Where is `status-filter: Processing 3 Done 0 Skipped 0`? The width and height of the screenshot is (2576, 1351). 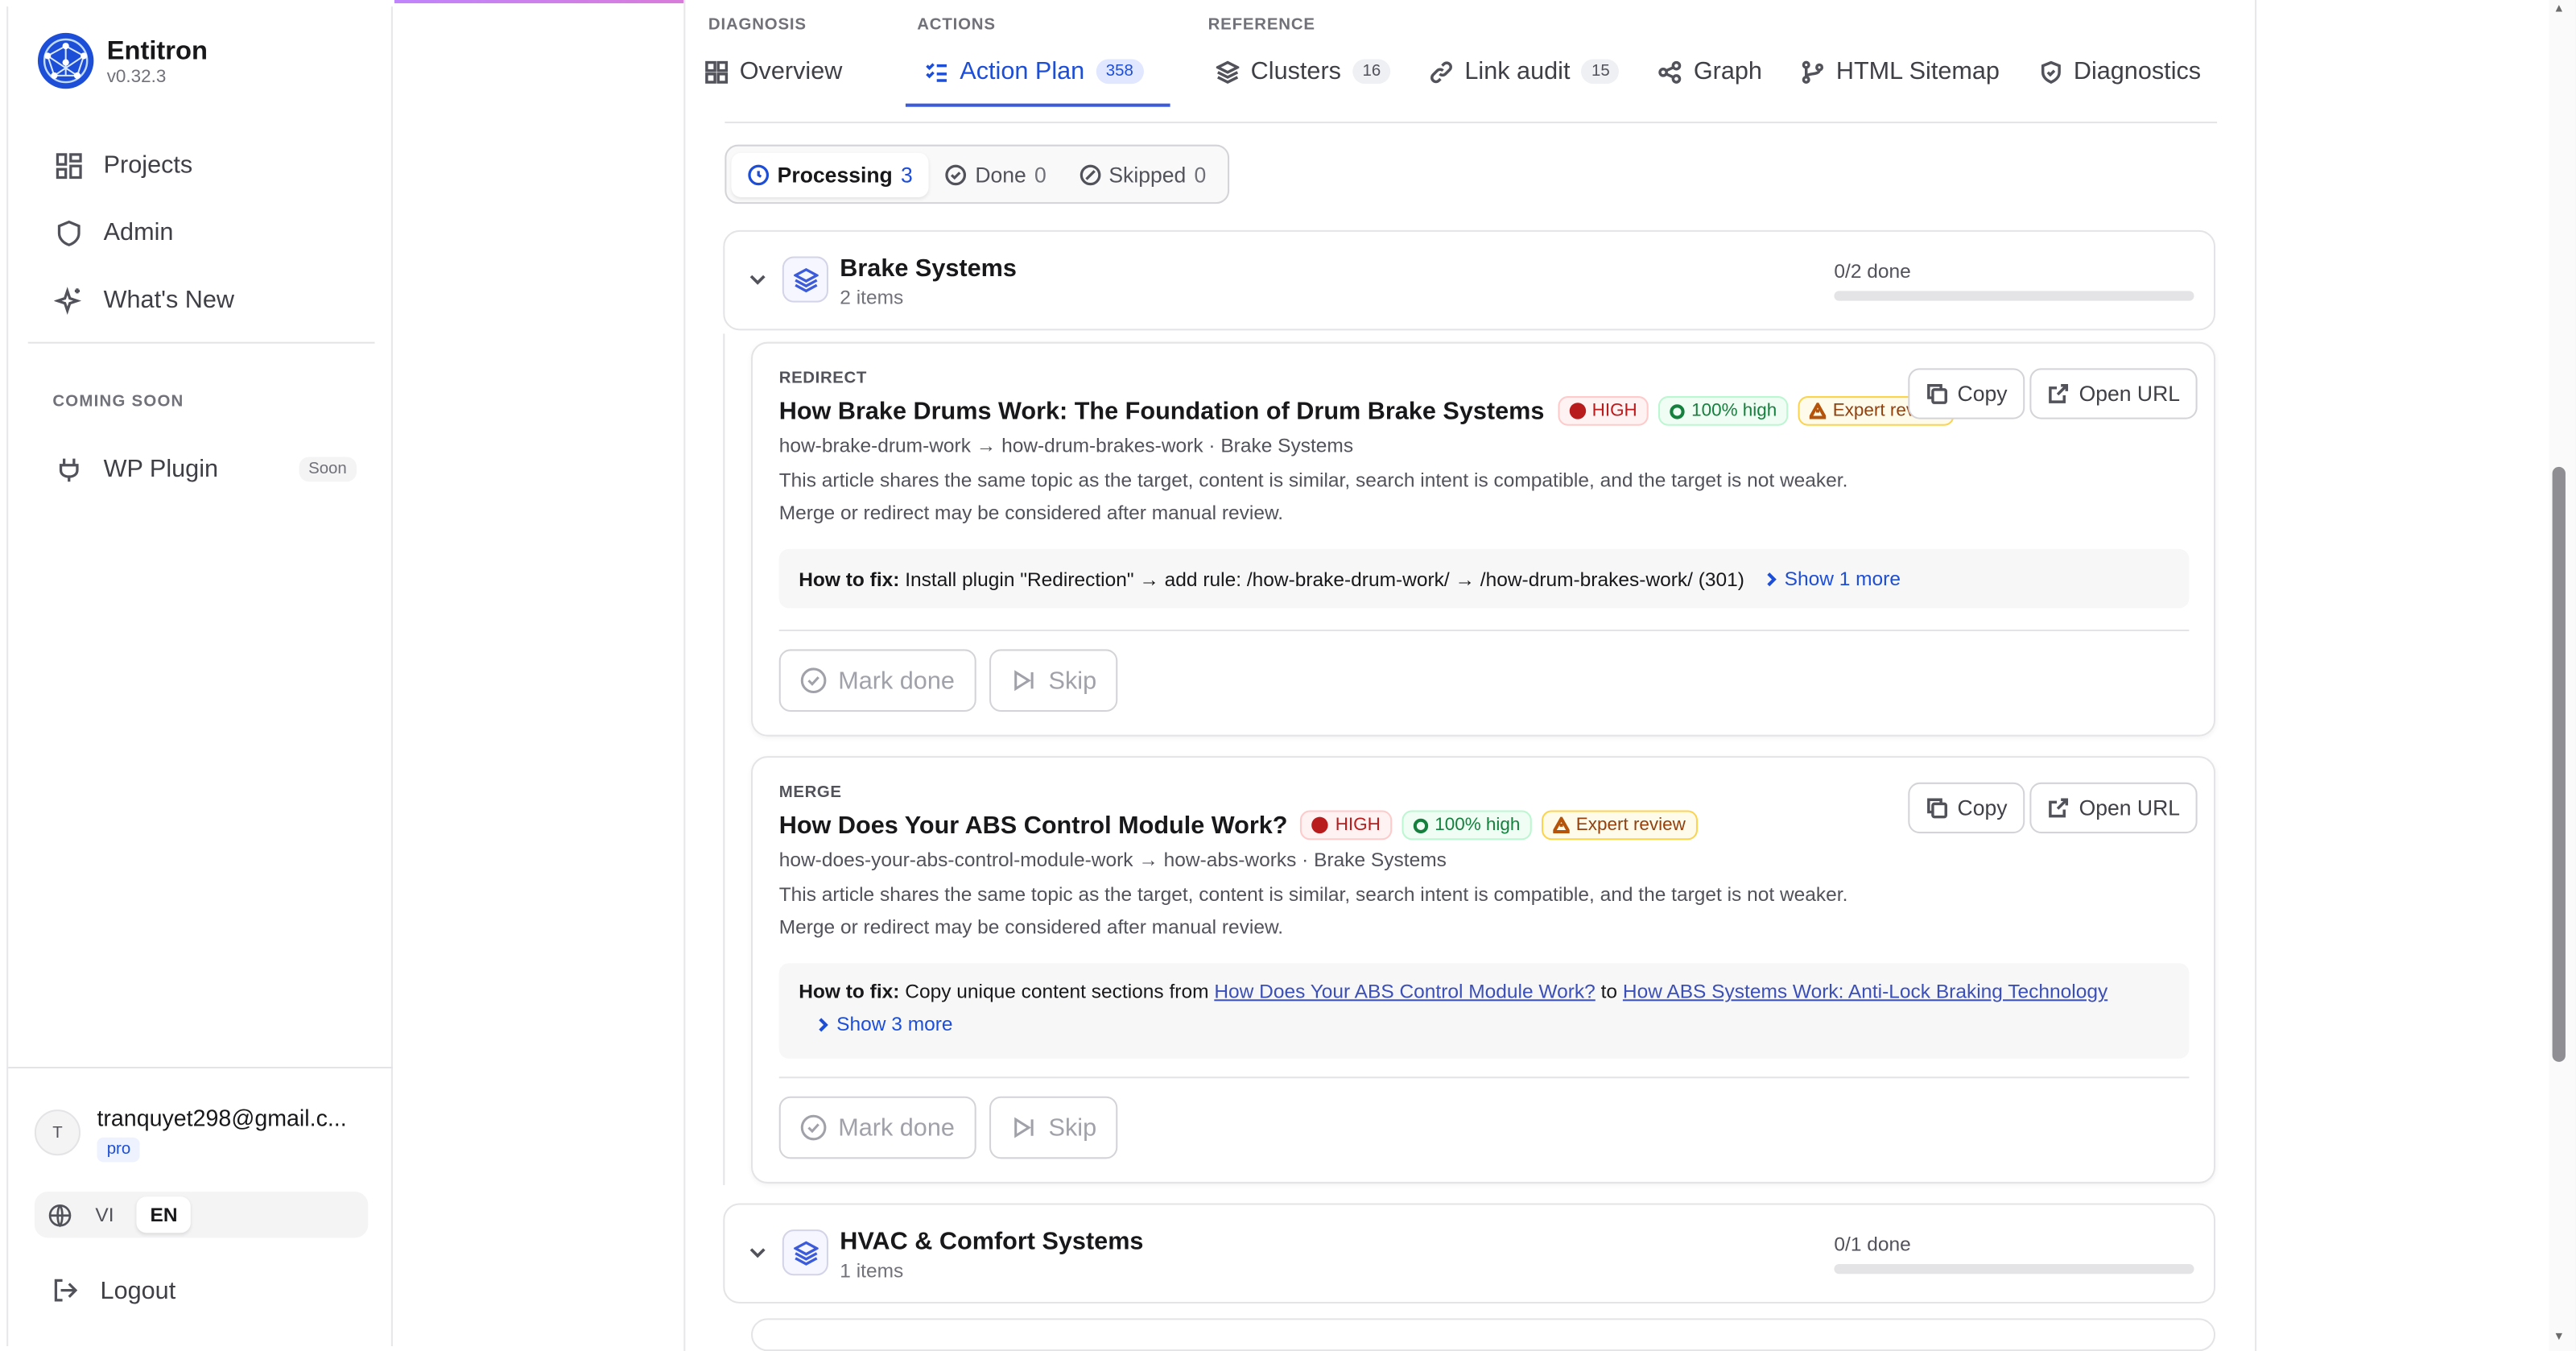
status-filter: Processing 3 Done 0 Skipped 0 is located at coordinates (976, 174).